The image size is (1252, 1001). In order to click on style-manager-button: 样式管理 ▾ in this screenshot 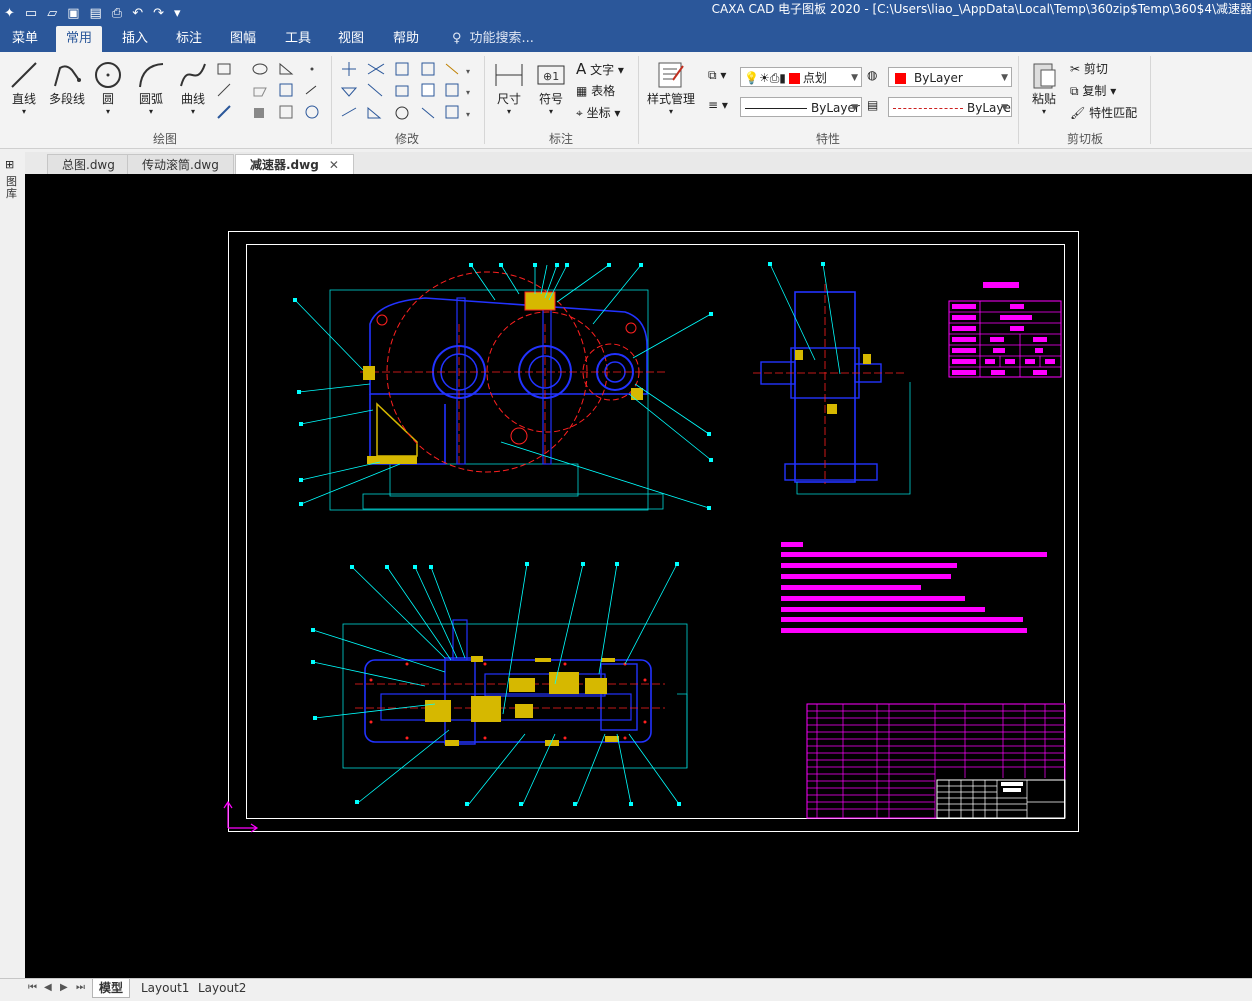, I will do `click(671, 88)`.